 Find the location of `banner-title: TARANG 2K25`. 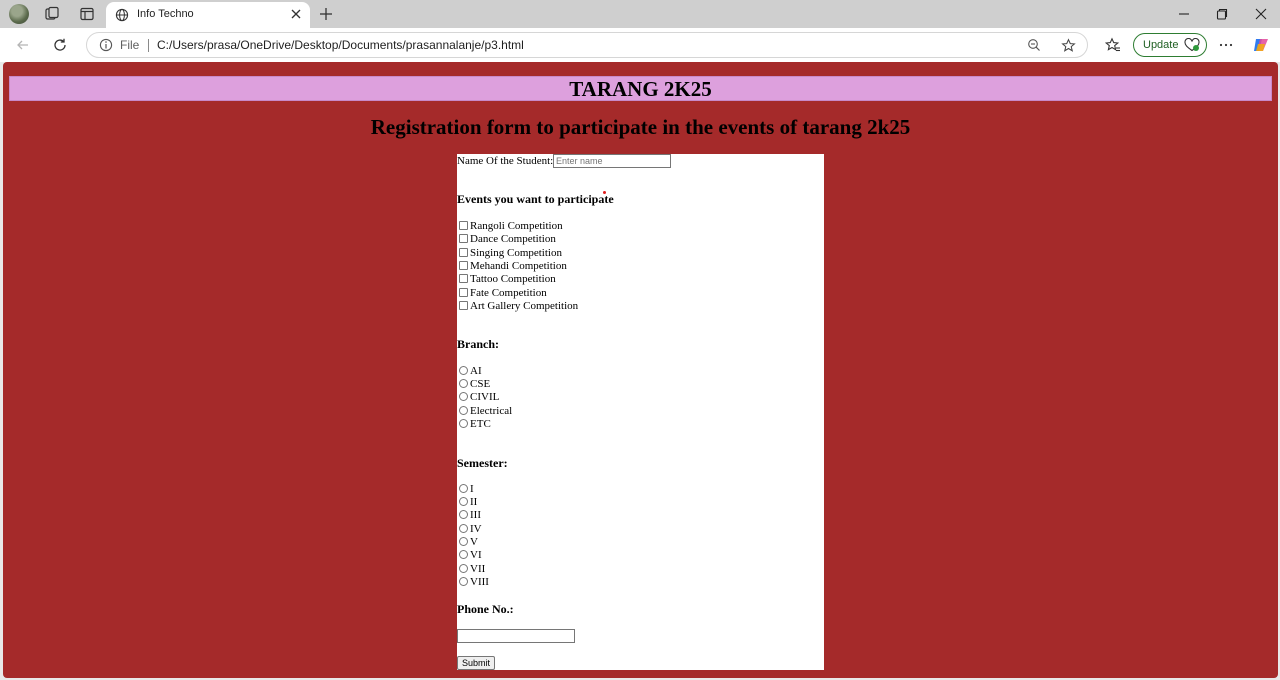

banner-title: TARANG 2K25 is located at coordinates (640, 89).